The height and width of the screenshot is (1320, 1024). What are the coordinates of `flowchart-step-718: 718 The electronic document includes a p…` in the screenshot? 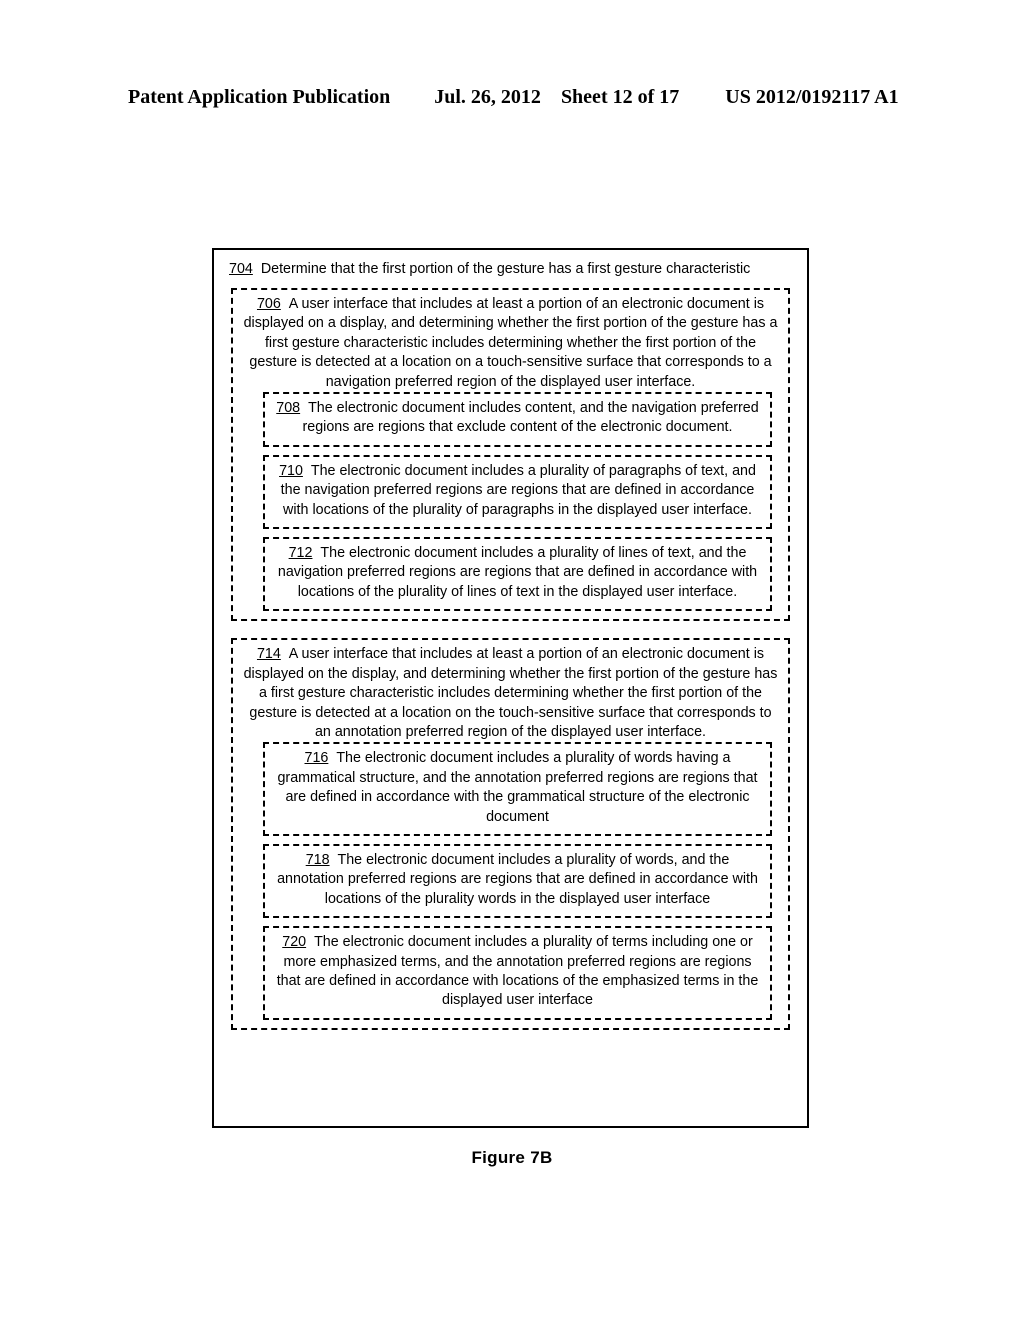 It's located at (517, 881).